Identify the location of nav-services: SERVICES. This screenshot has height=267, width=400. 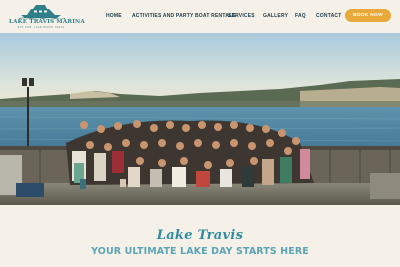
(241, 16).